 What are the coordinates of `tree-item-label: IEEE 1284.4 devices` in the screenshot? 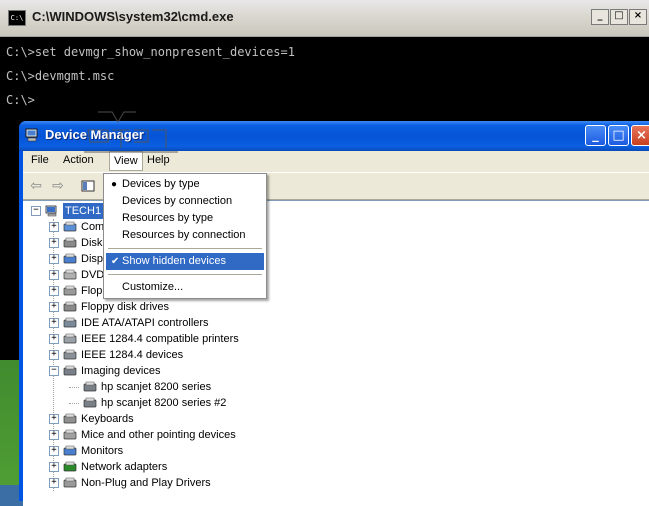 It's located at (132, 355).